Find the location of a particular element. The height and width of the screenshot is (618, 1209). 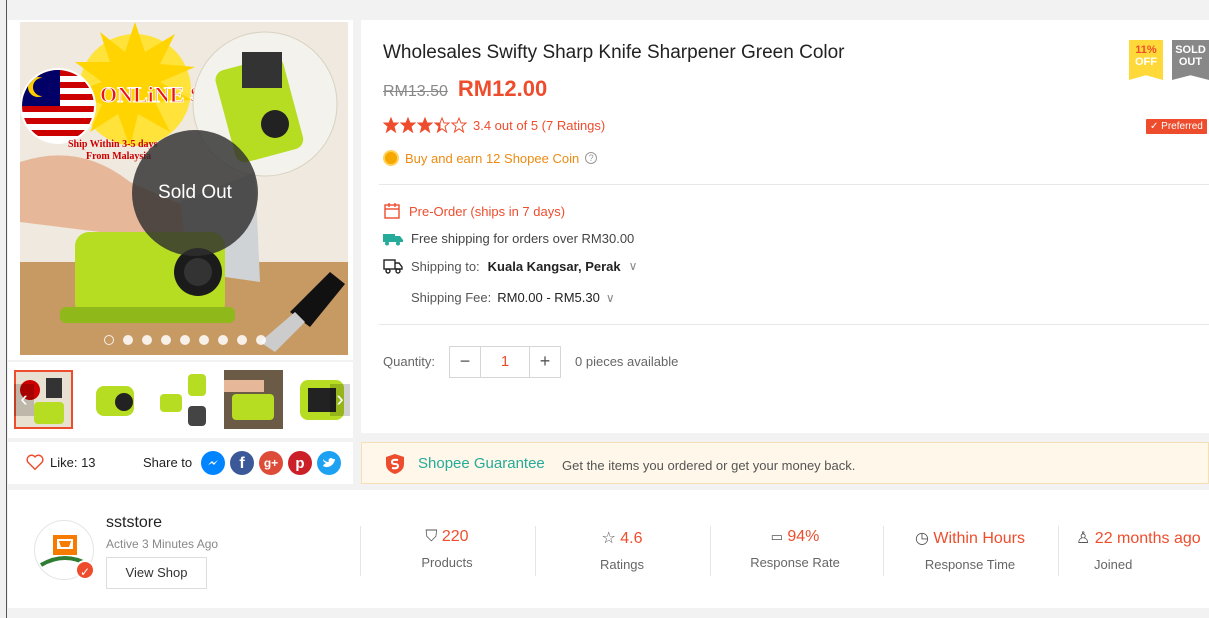

user-icon: ♙ is located at coordinates (1083, 538).